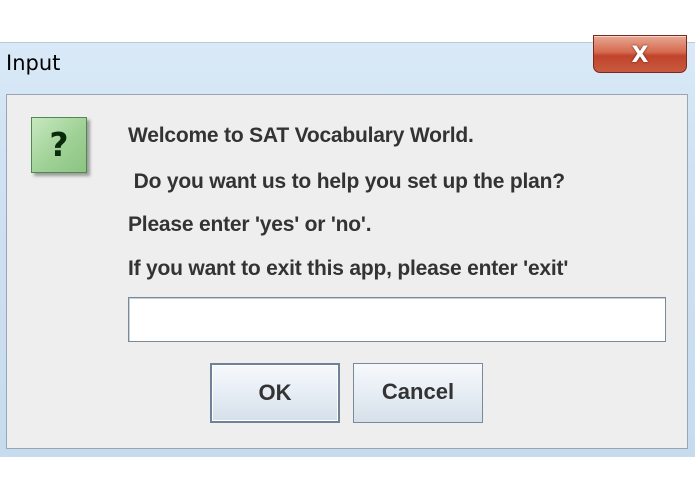 This screenshot has height=494, width=695. I want to click on message-line-welcome: Welcome to SAT Vocabulary World., so click(301, 135).